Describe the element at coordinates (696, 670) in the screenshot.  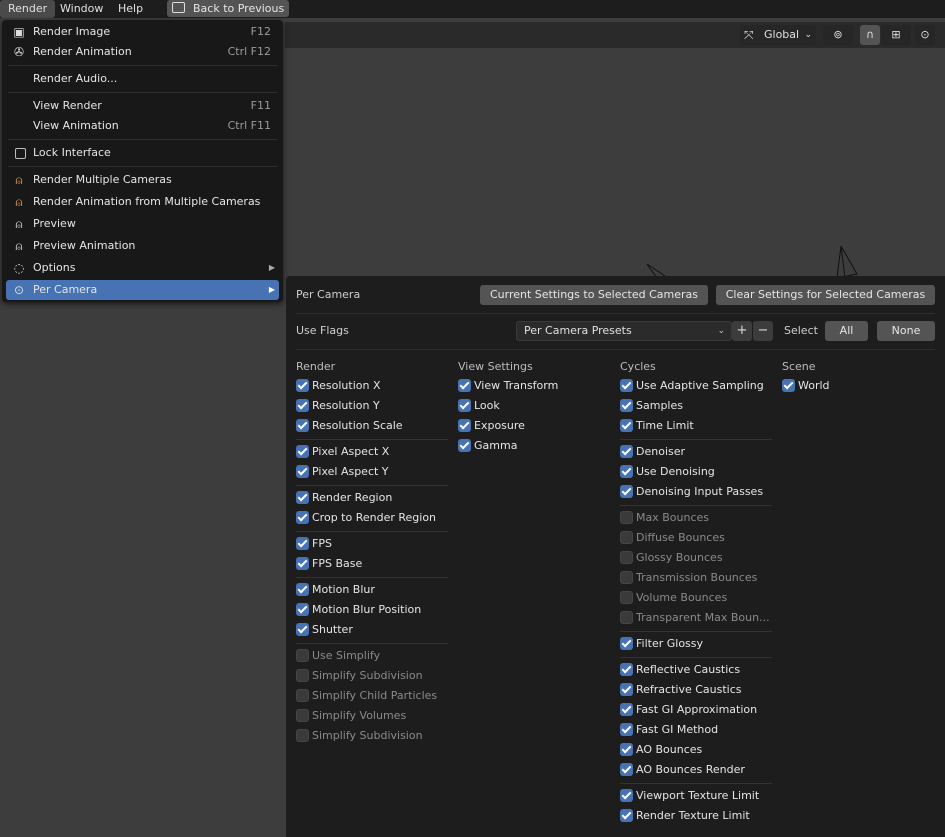
I see `flag-checkbox: Reflective Caustics` at that location.